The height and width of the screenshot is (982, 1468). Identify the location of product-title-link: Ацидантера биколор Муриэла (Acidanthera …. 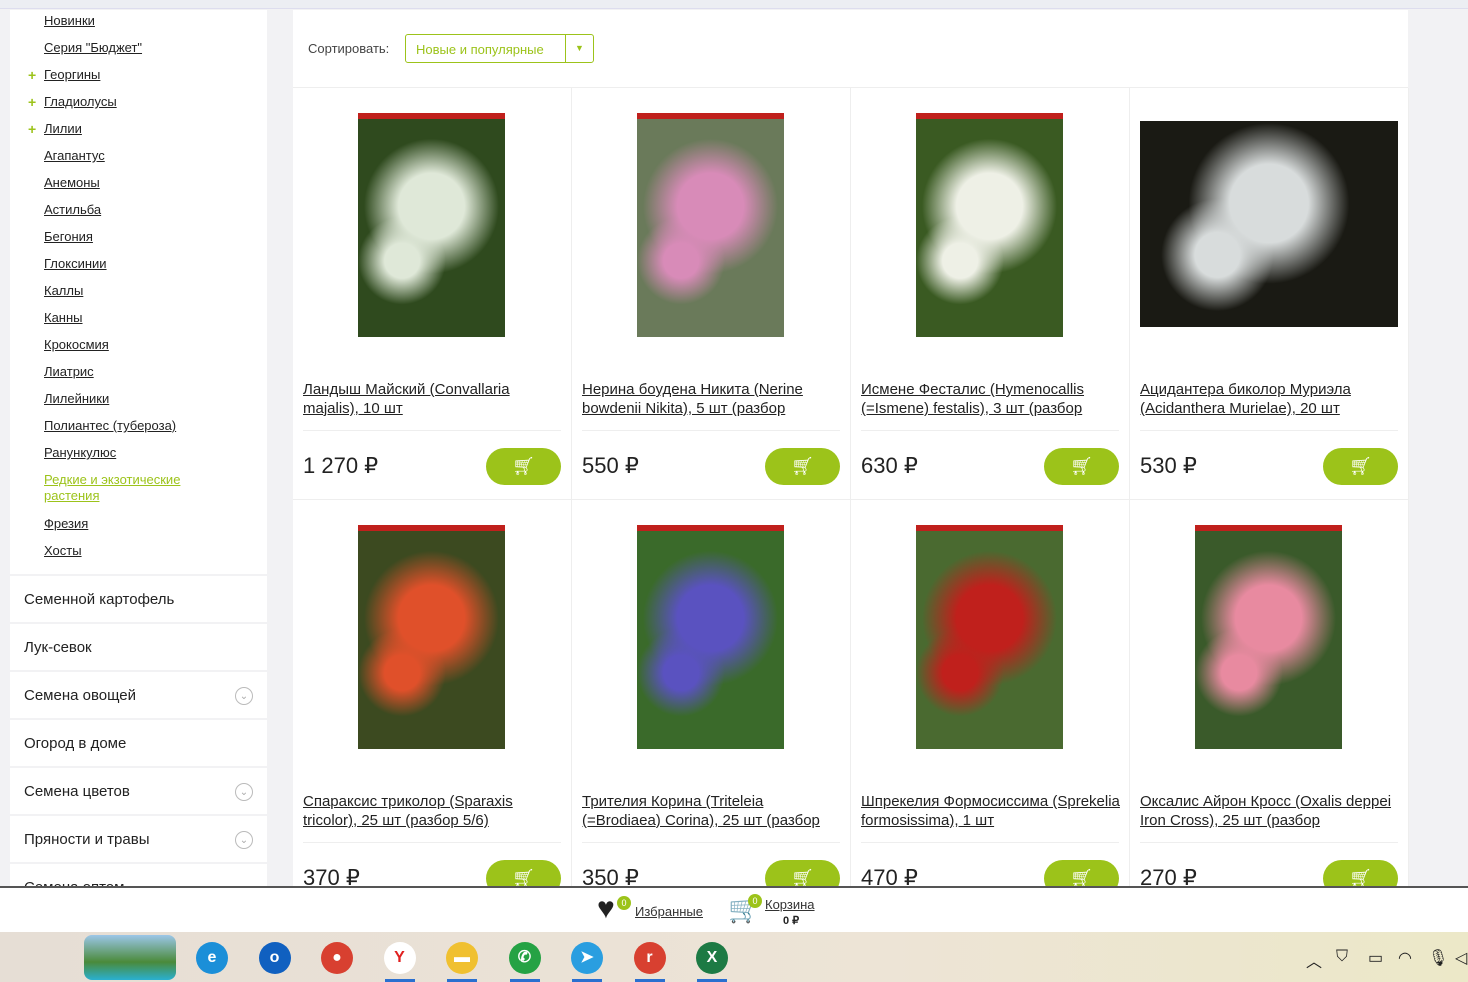
(1271, 399).